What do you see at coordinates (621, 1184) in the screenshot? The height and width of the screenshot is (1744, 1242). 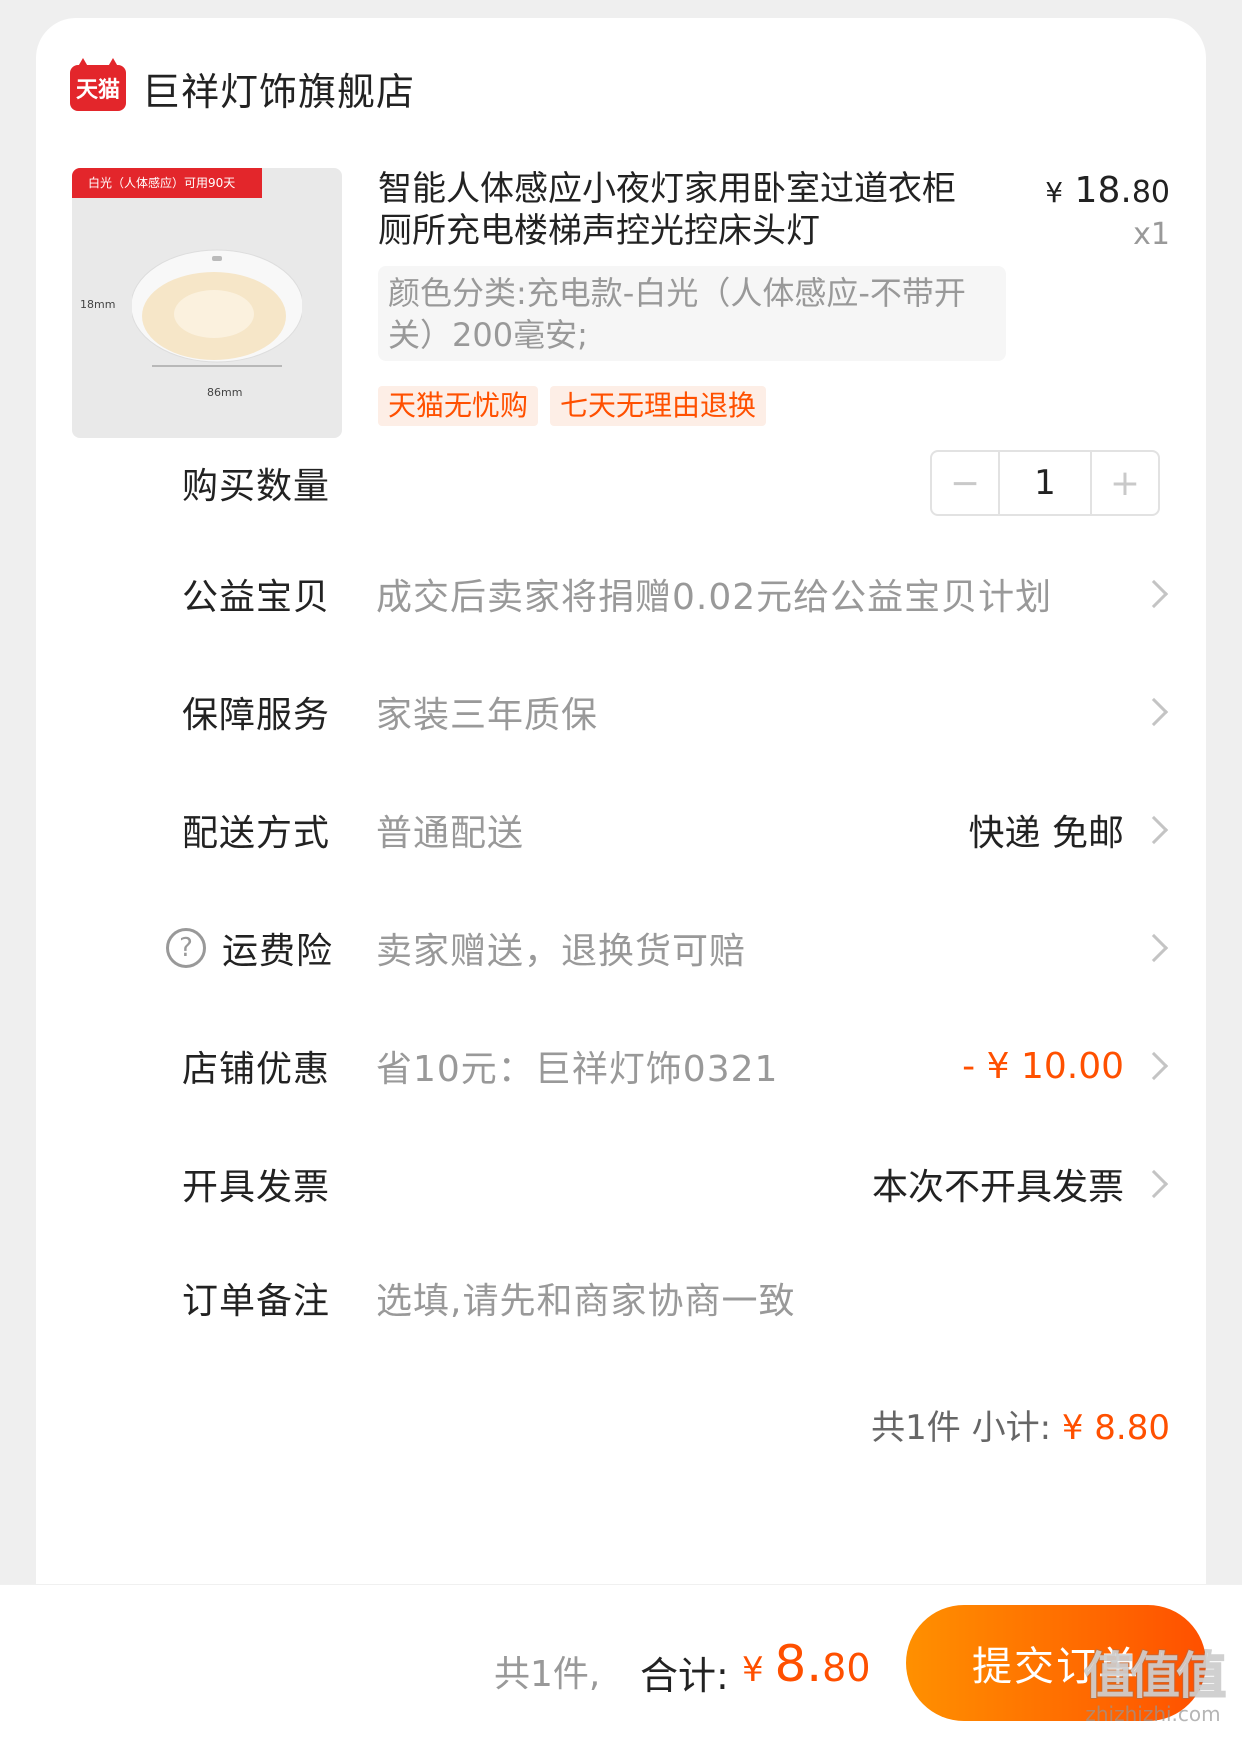 I see `row-invoice: 开具发票 本次不开具发票` at bounding box center [621, 1184].